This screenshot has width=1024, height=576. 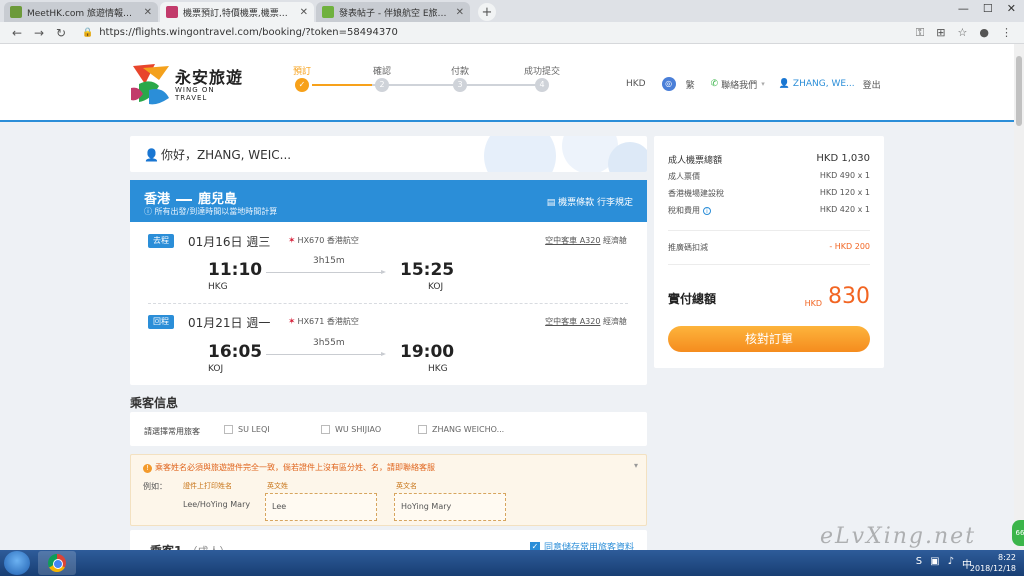 What do you see at coordinates (61, 33) in the screenshot?
I see `reload-icon: ↻` at bounding box center [61, 33].